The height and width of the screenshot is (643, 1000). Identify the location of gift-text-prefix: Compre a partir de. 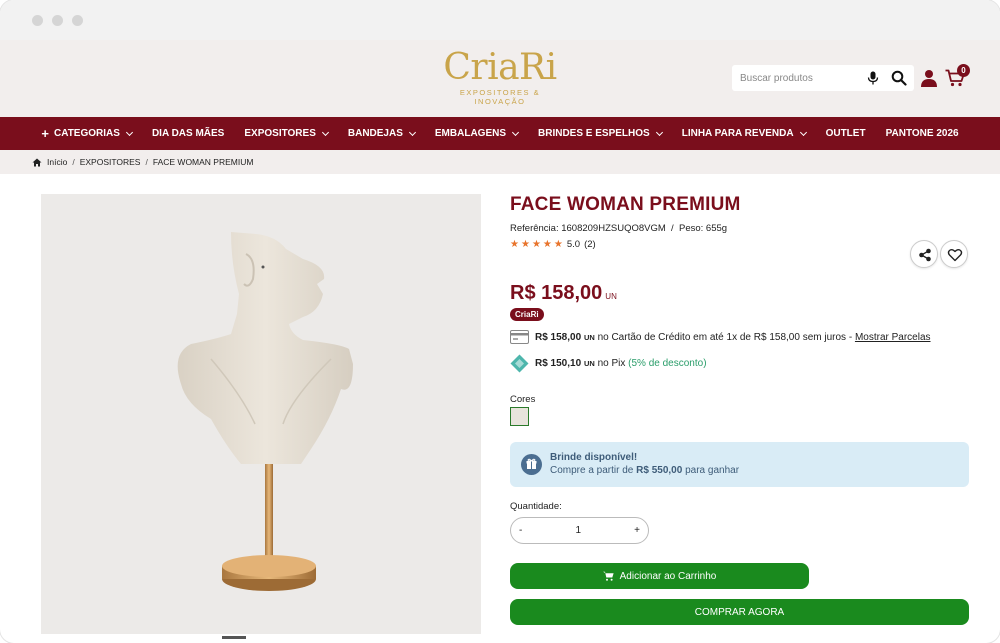
(592, 470).